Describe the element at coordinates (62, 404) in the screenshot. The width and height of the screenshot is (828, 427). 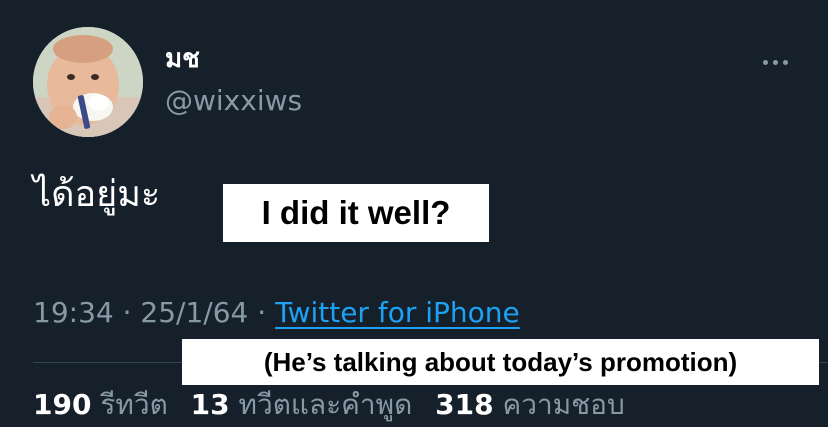
I see `retweets-count: 190` at that location.